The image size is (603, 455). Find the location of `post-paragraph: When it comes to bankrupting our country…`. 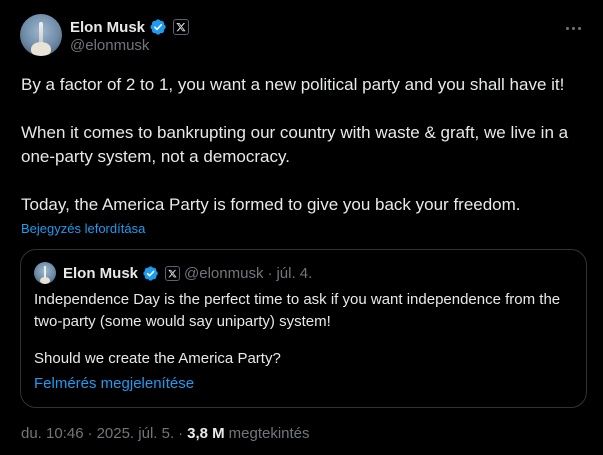

post-paragraph: When it comes to bankrupting our country… is located at coordinates (295, 144).